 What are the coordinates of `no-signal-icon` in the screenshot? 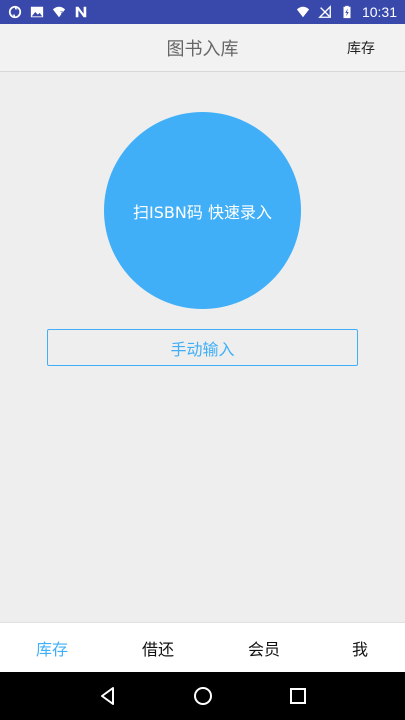 It's located at (325, 12).